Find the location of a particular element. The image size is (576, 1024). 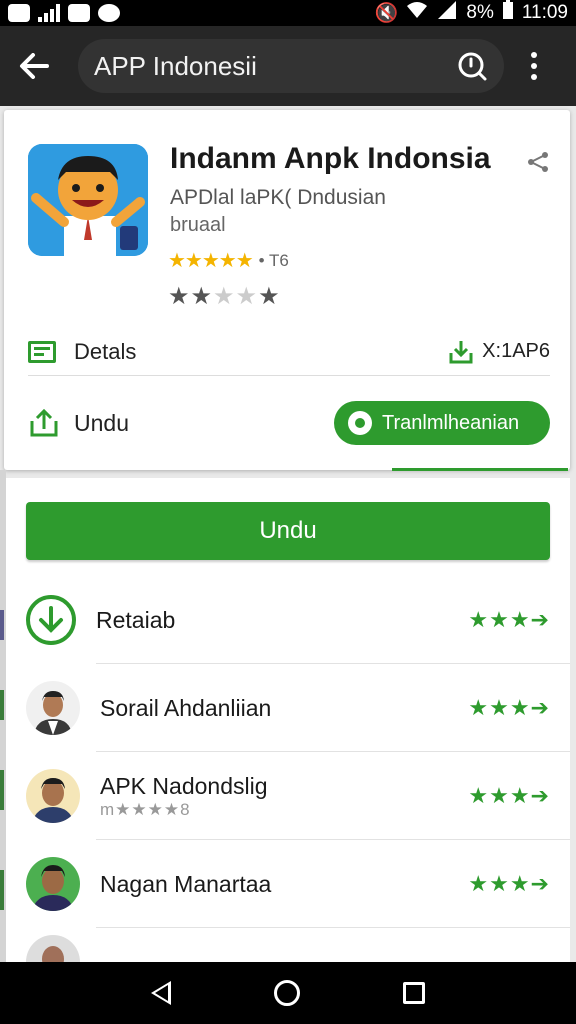

list-item: APK Nadondslig m★★★★8 ★★★➔ is located at coordinates (288, 796).